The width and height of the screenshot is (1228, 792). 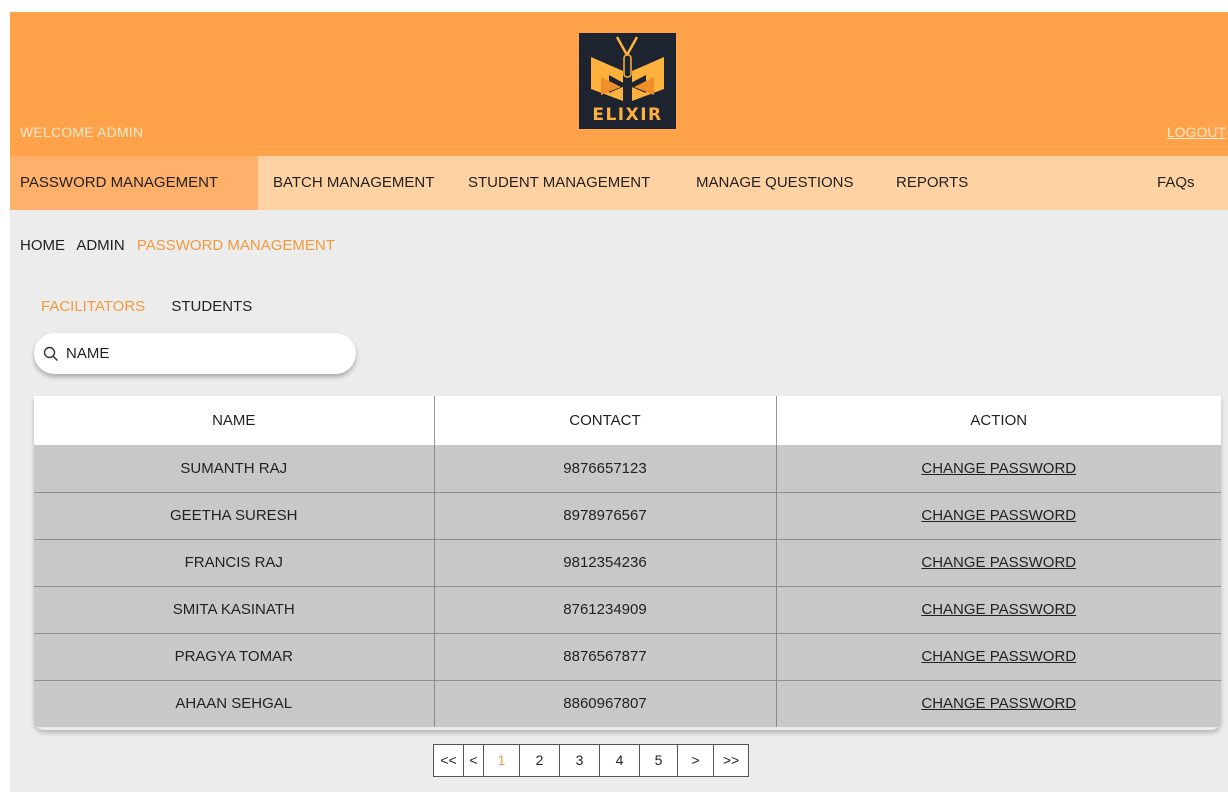 I want to click on logout-link: LOGOUT, so click(x=1196, y=132).